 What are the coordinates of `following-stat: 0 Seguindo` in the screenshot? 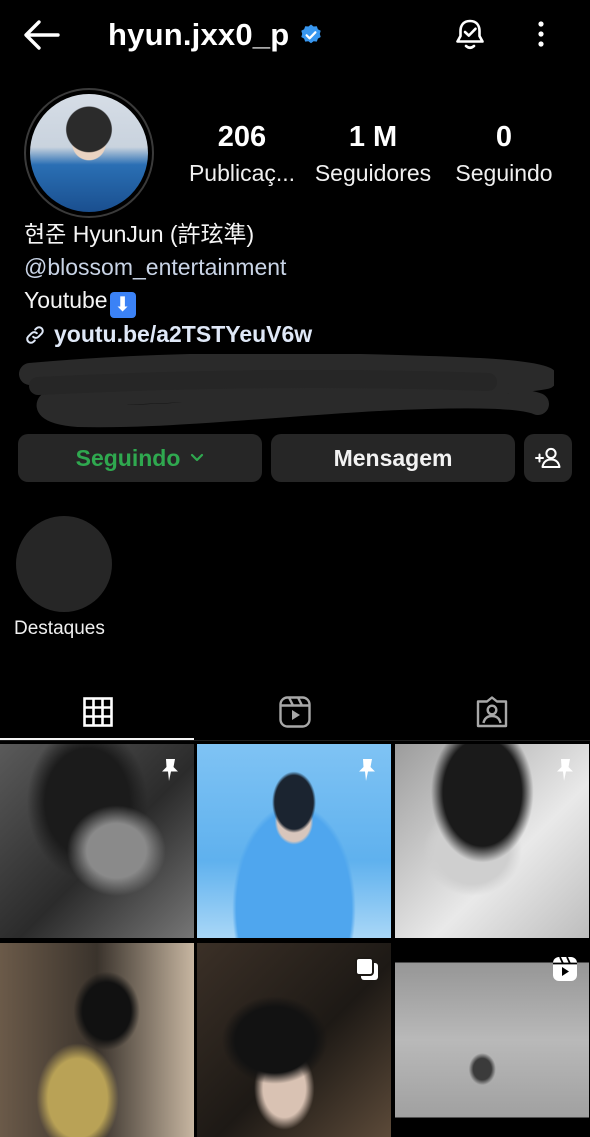 It's located at (504, 154).